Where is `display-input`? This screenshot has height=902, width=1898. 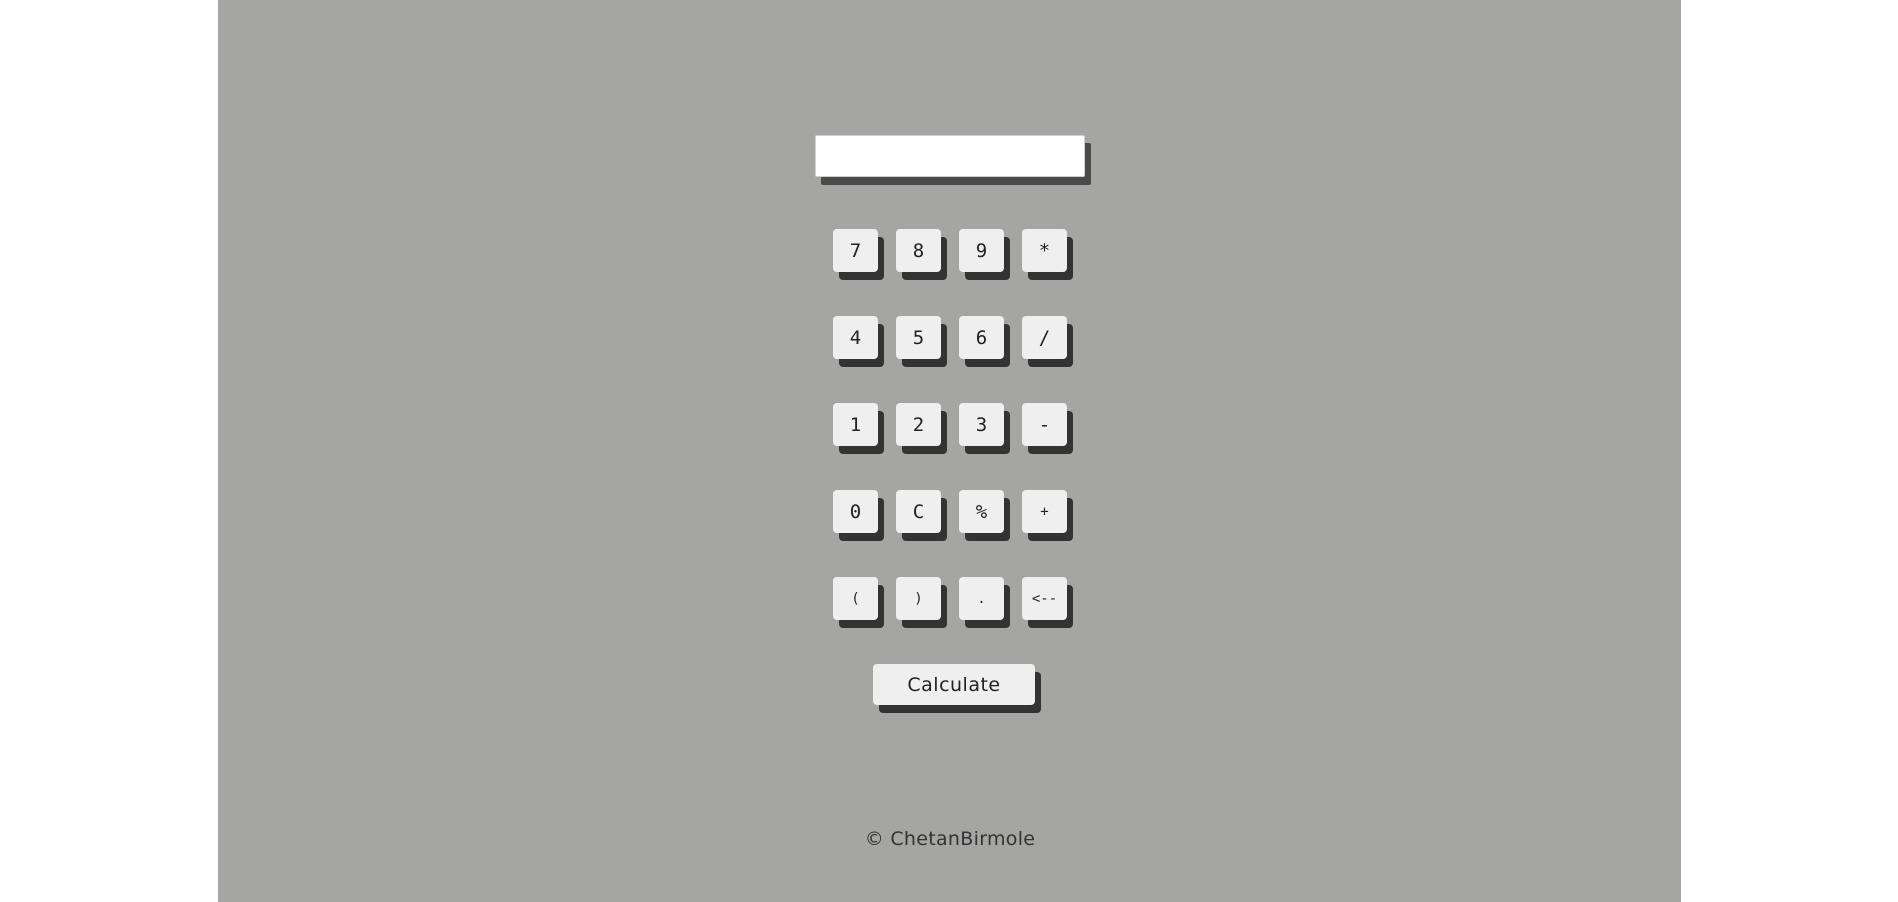
display-input is located at coordinates (950, 156).